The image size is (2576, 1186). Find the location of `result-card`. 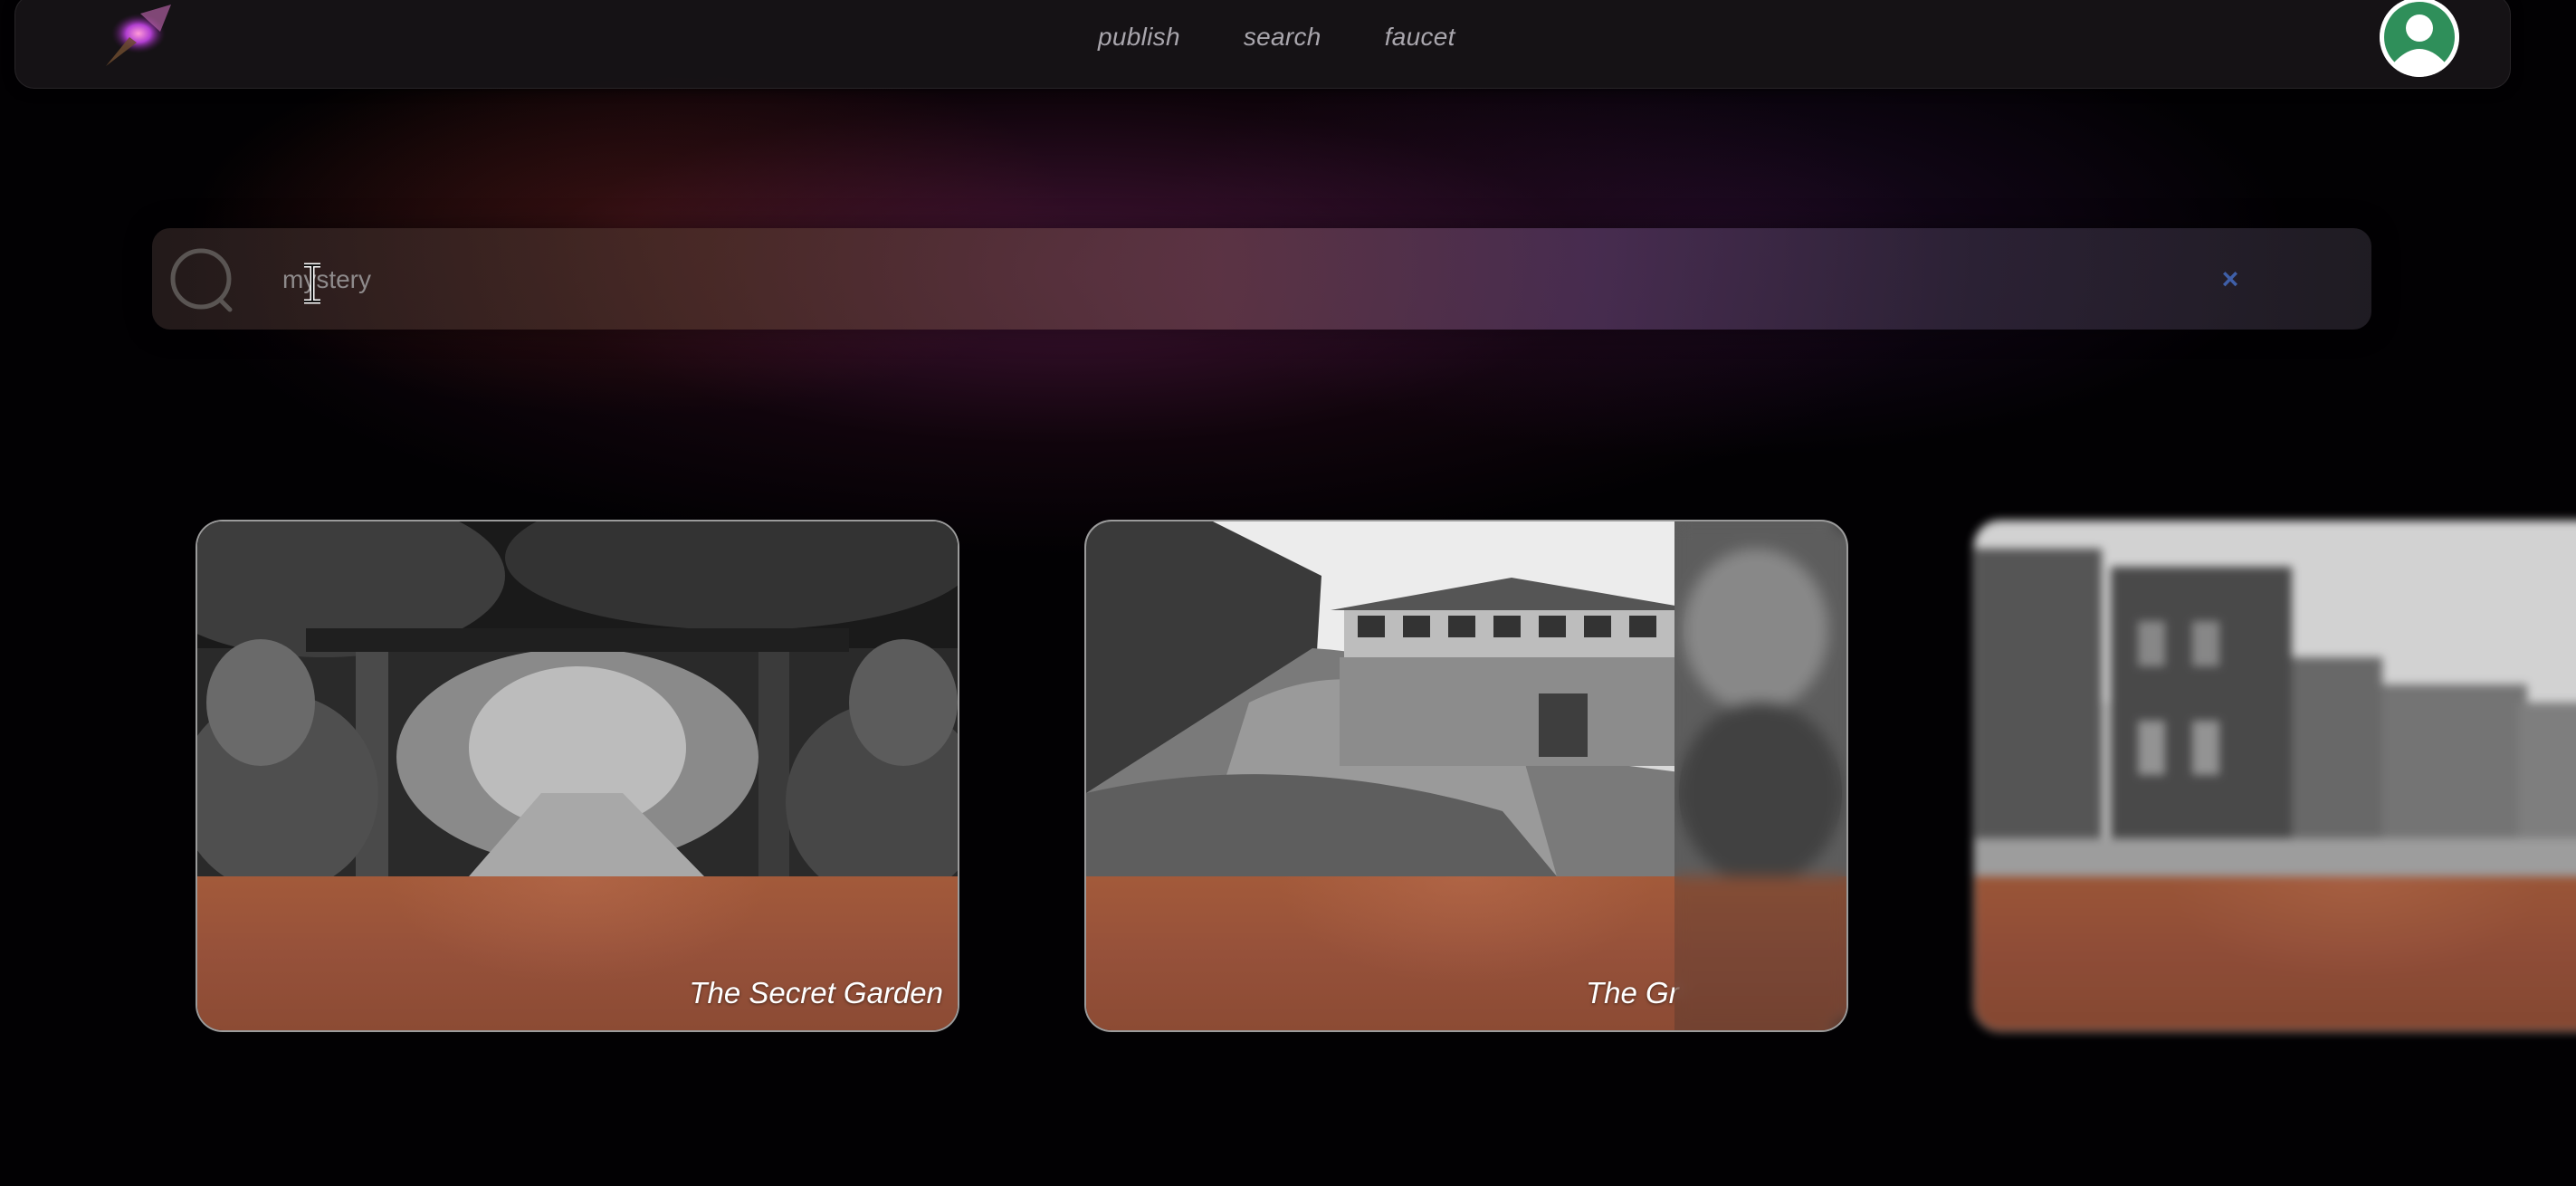

result-card is located at coordinates (2275, 776).